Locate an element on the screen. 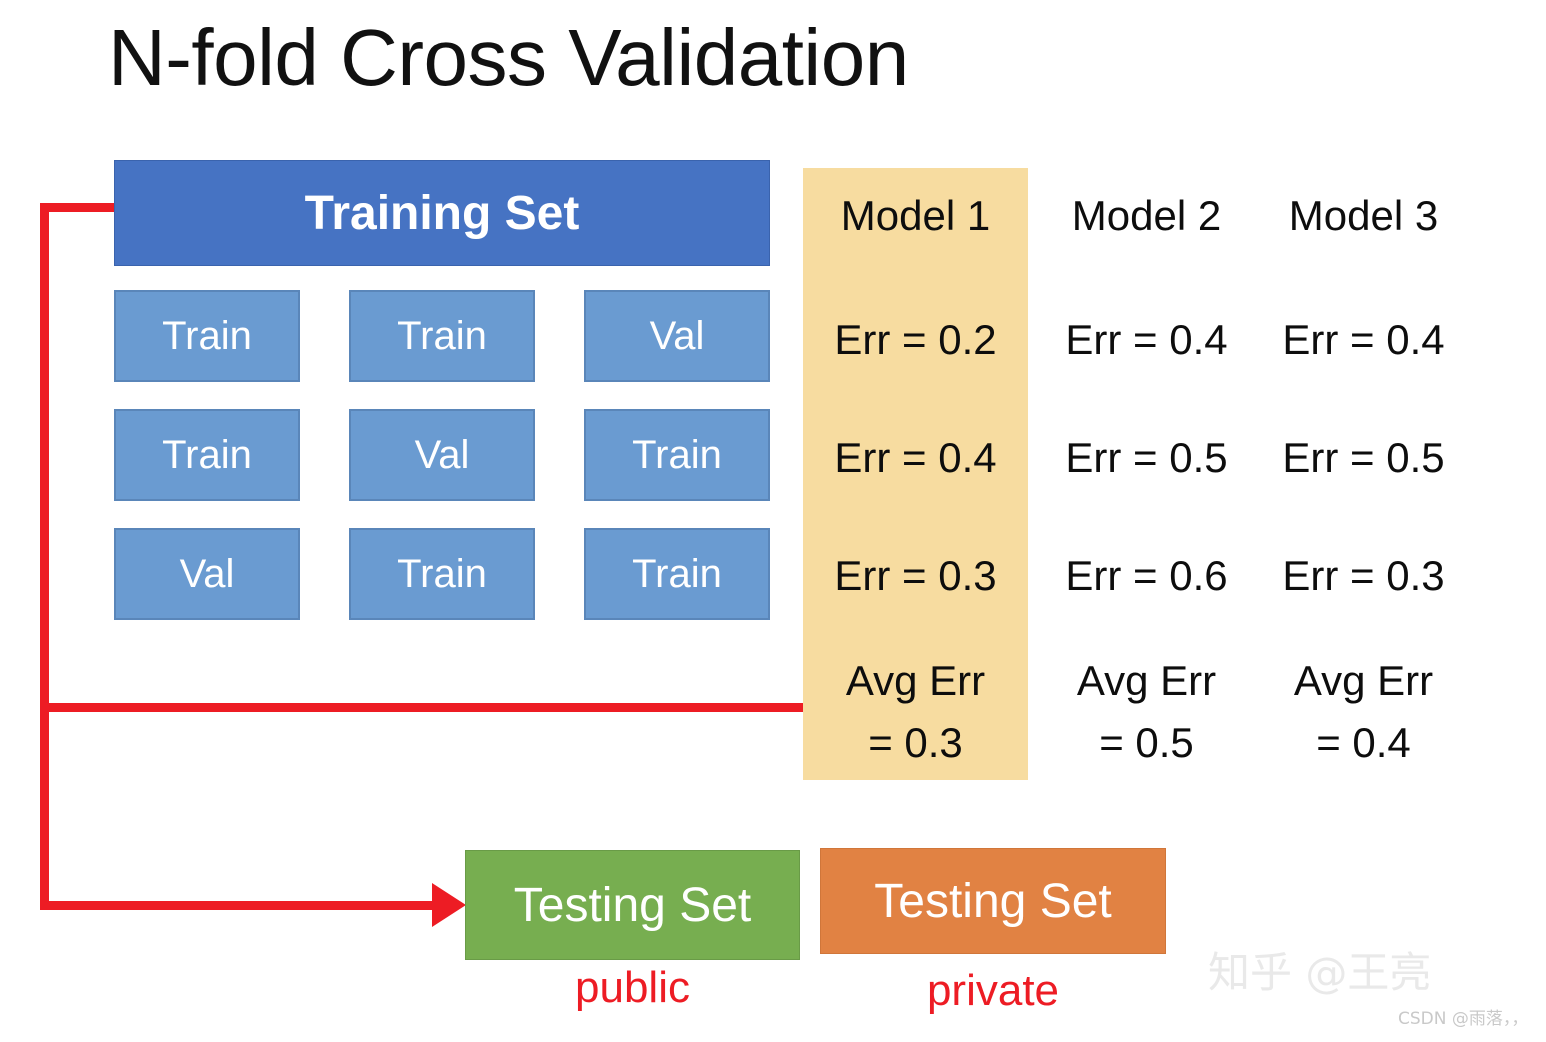 This screenshot has height=1042, width=1546. model-1-error-fold-2: Err = 0.4 is located at coordinates (915, 457).